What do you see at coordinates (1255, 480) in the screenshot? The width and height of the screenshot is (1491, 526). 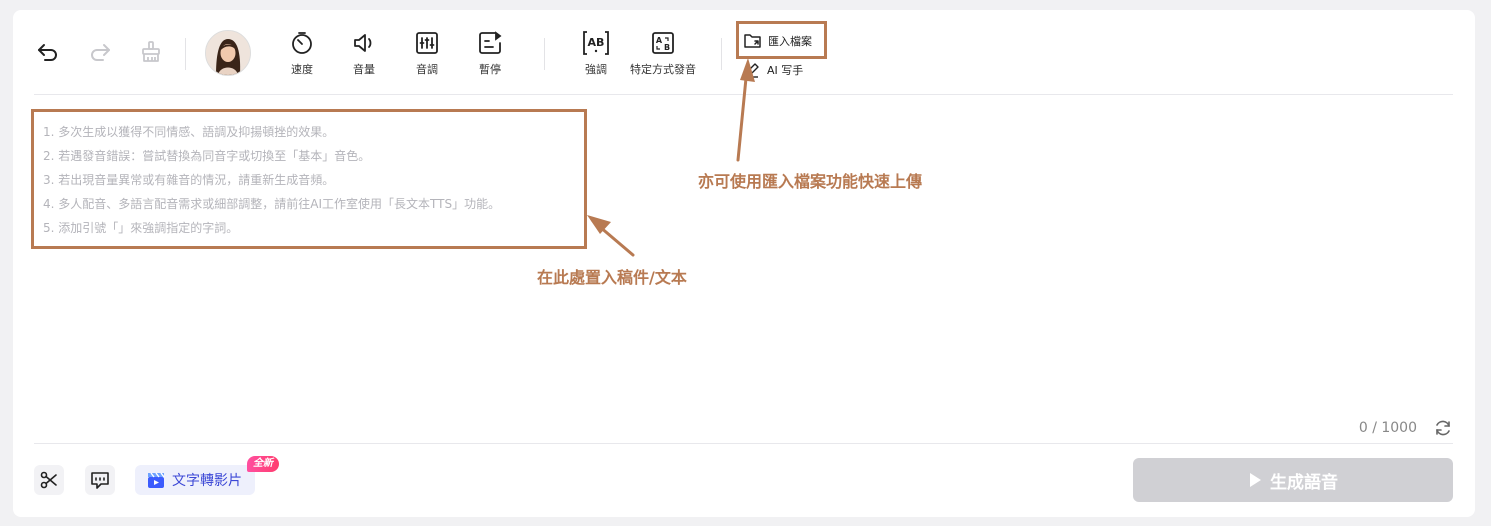 I see `play-icon` at bounding box center [1255, 480].